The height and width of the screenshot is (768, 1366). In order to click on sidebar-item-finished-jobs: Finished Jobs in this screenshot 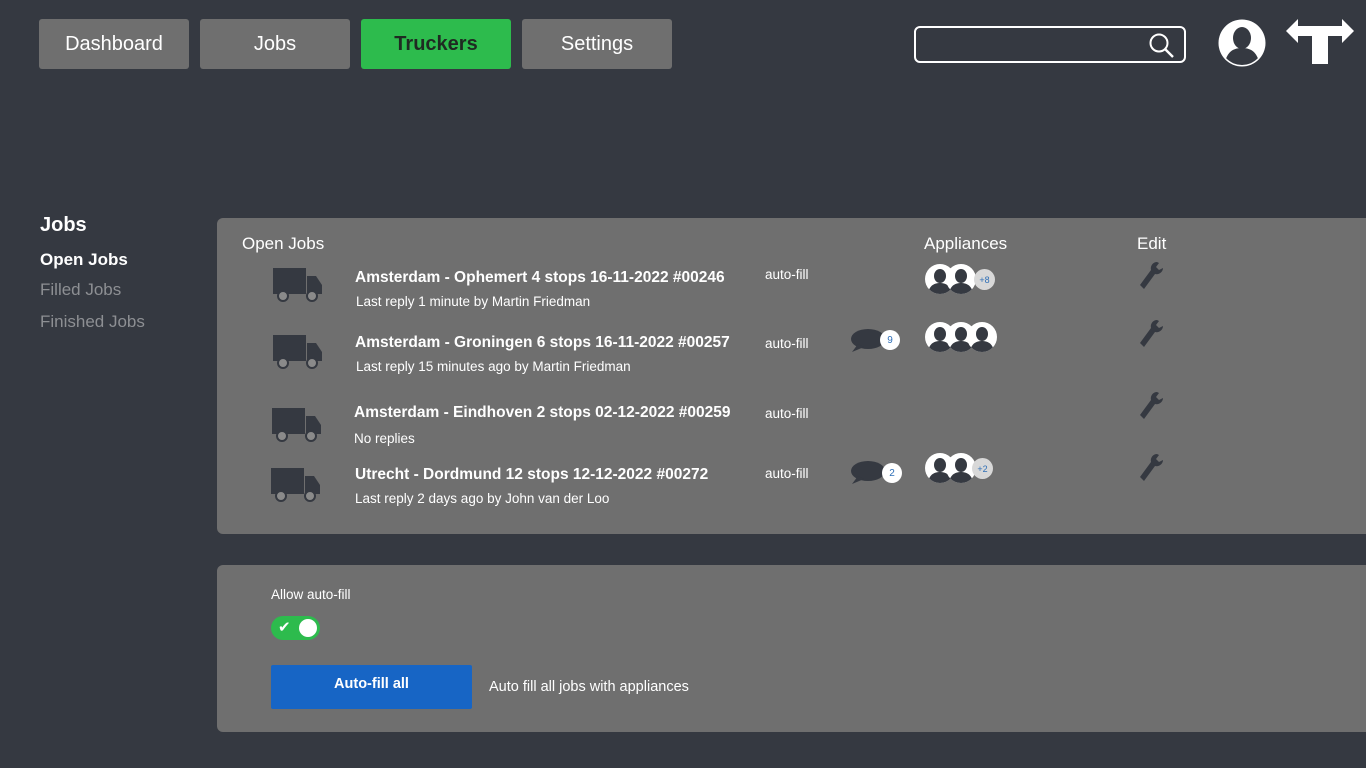, I will do `click(92, 322)`.